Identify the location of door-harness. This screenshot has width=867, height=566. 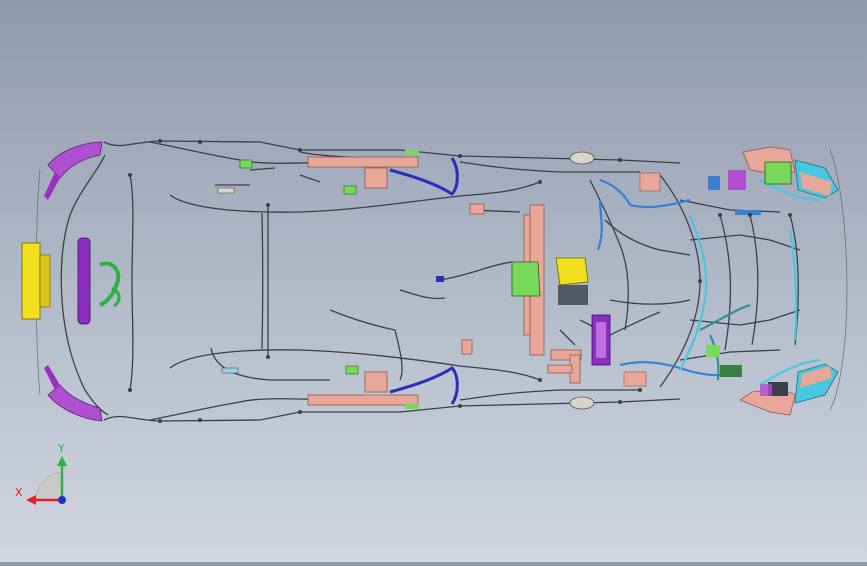
(424, 281).